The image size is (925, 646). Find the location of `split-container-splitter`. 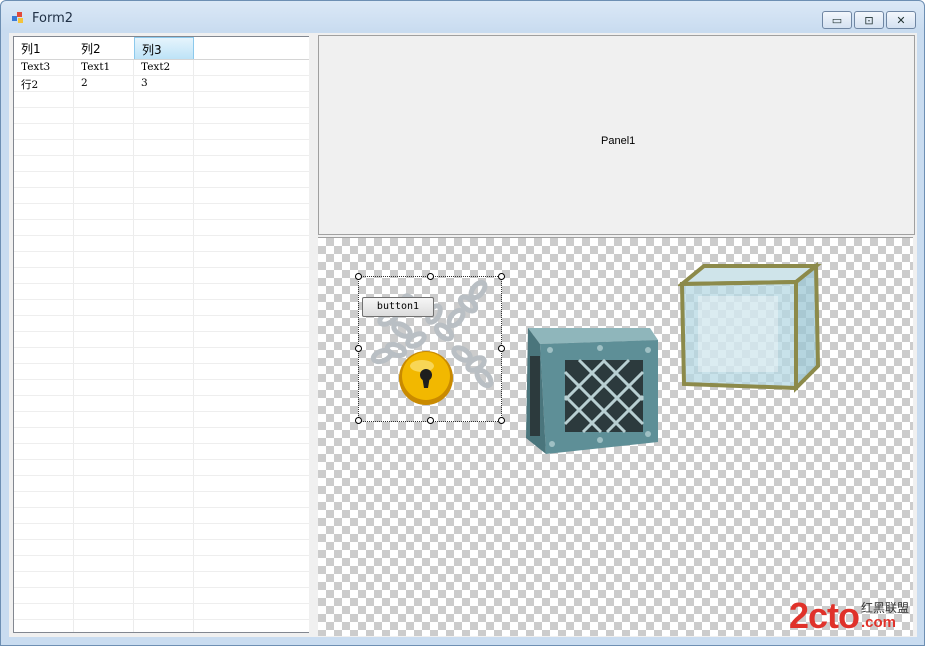

split-container-splitter is located at coordinates (313, 335).